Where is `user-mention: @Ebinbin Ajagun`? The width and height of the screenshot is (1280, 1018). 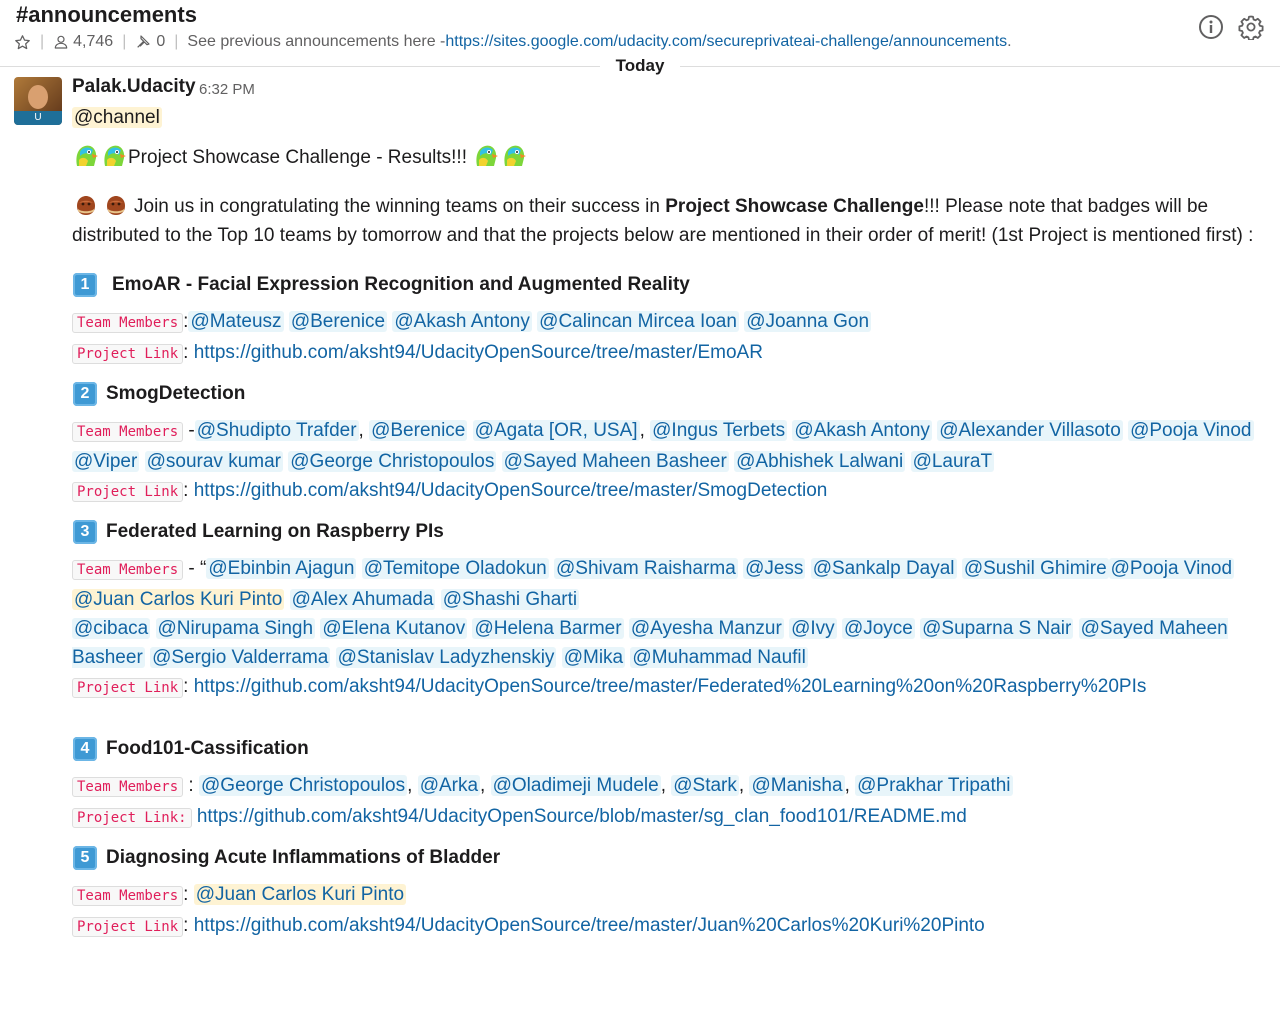
user-mention: @Ebinbin Ajagun is located at coordinates (281, 568).